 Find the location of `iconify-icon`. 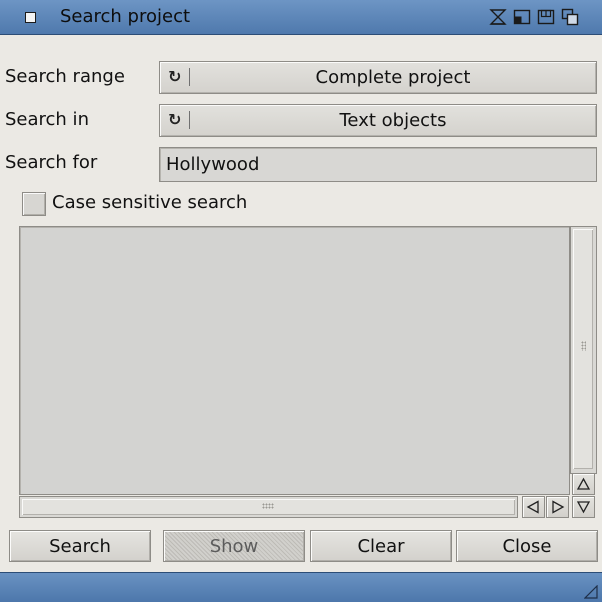

iconify-icon is located at coordinates (498, 17).